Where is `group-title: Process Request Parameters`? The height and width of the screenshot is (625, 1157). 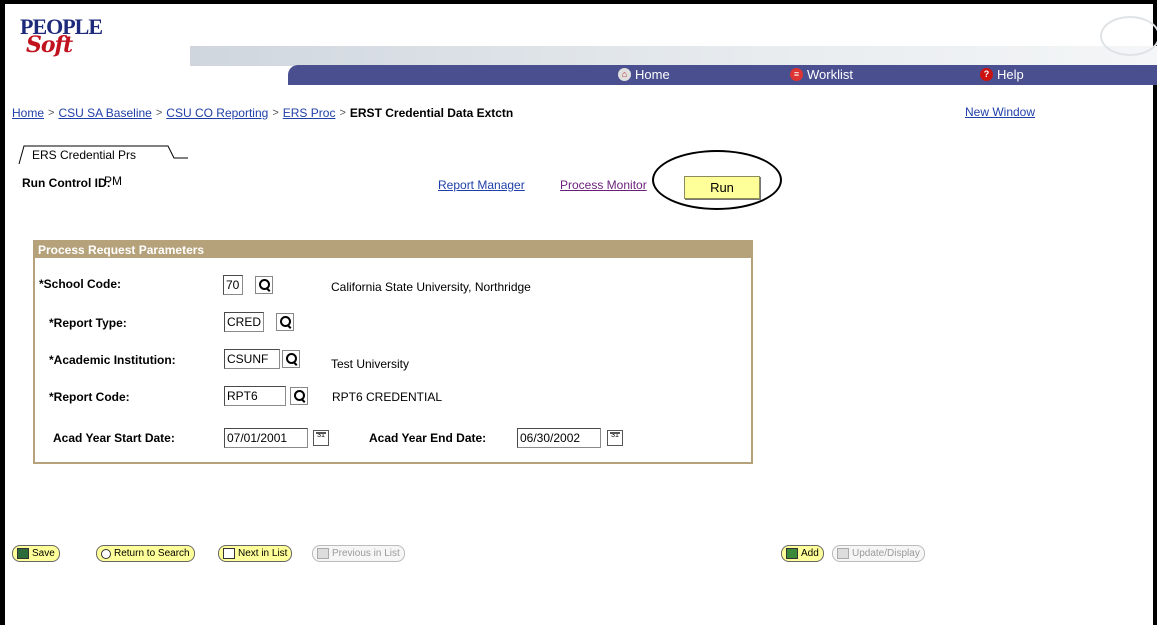 group-title: Process Request Parameters is located at coordinates (393, 250).